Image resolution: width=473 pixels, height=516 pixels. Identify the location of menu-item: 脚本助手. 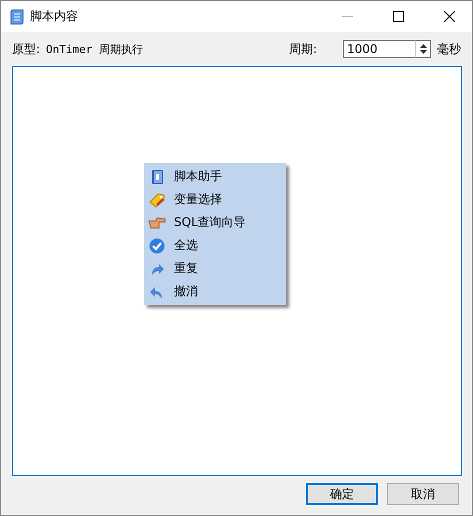
(215, 176).